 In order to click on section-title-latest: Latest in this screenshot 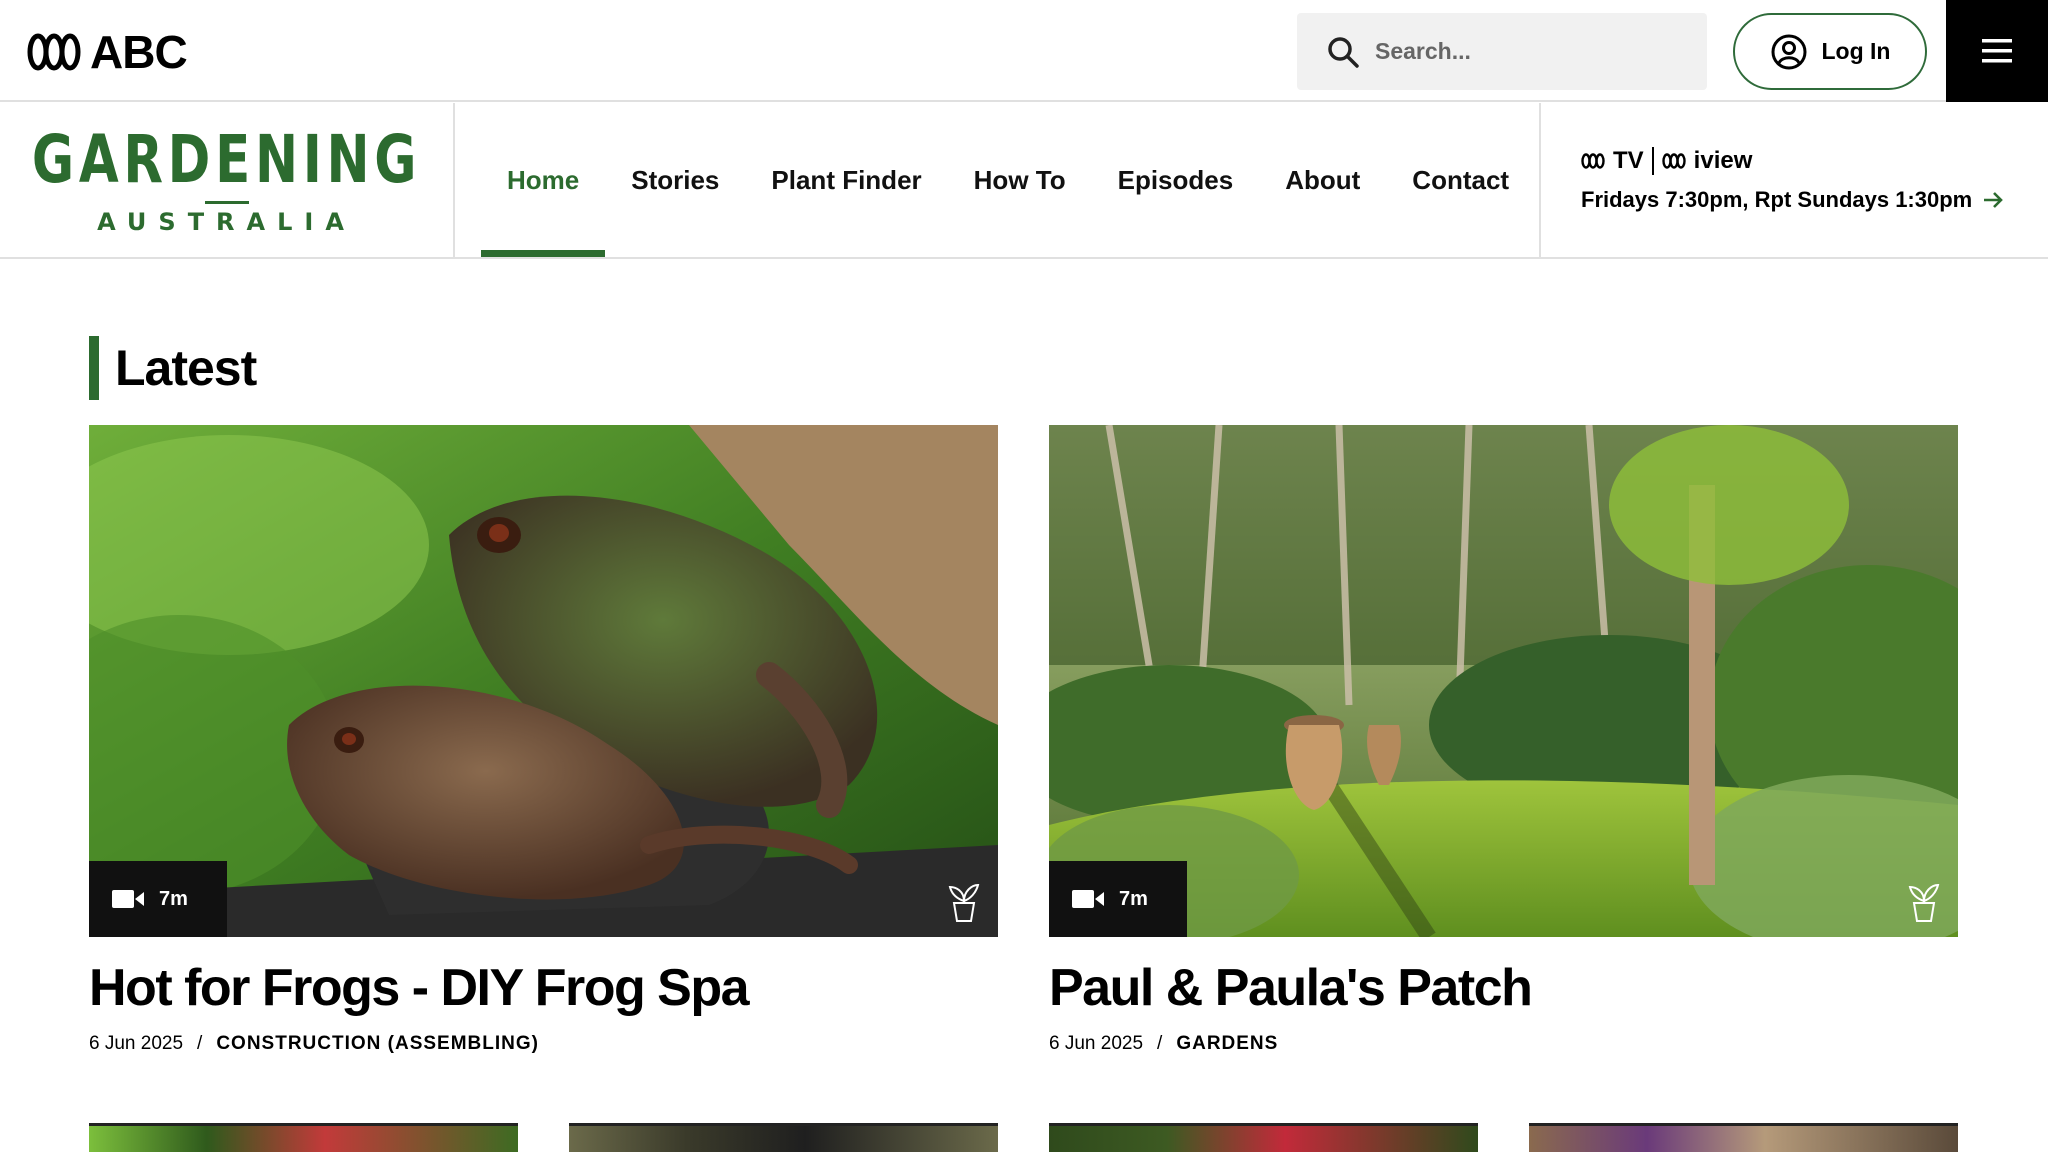, I will do `click(173, 368)`.